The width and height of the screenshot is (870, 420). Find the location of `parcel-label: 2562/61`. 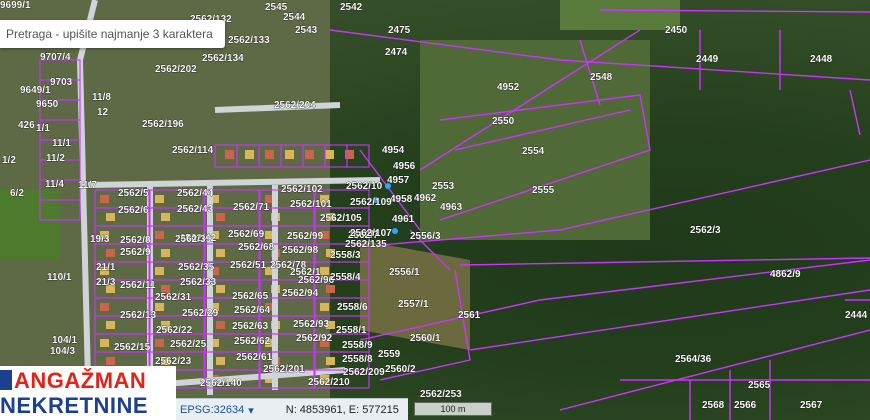

parcel-label: 2562/61 is located at coordinates (254, 358).